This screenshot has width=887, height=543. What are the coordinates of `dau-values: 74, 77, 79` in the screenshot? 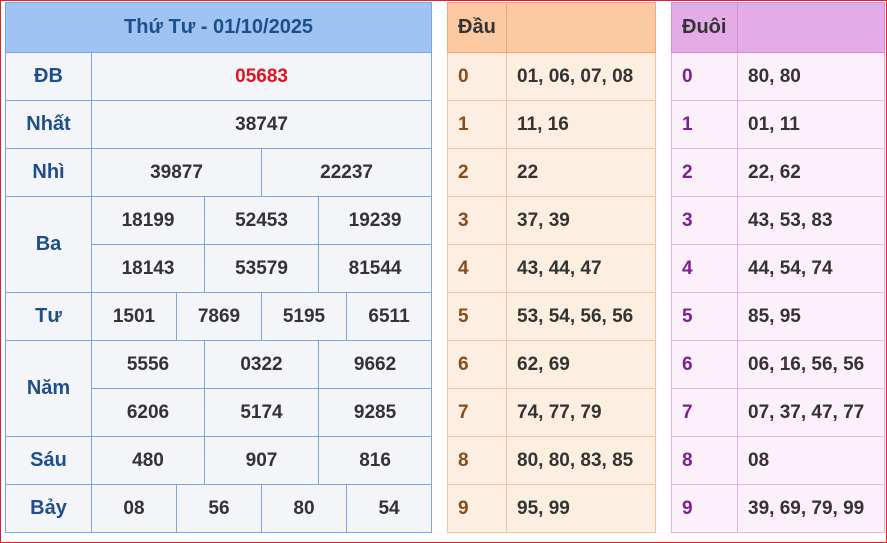 It's located at (581, 412).